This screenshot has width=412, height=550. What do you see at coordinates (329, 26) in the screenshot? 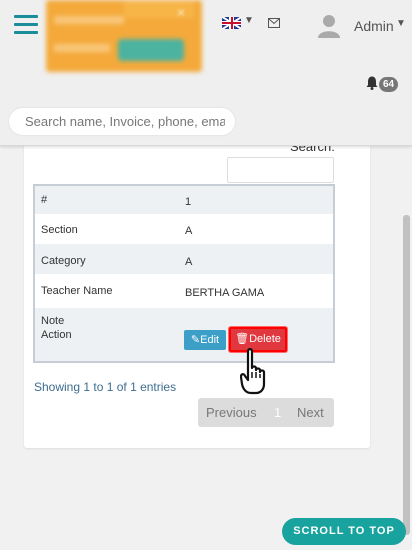
I see `avatar-icon` at bounding box center [329, 26].